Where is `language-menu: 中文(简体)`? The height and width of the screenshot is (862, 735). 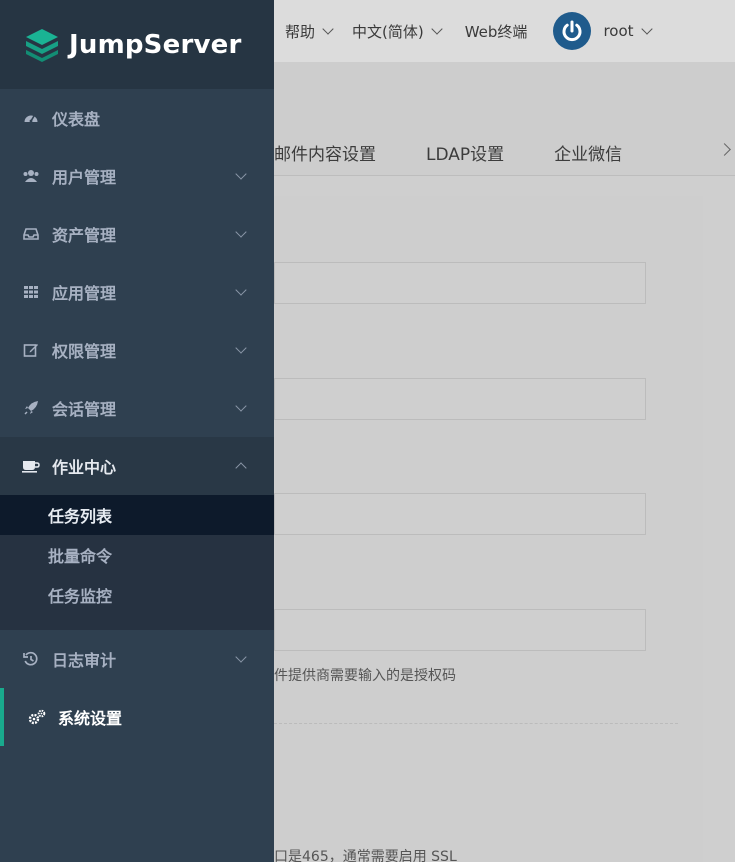 language-menu: 中文(简体) is located at coordinates (397, 31).